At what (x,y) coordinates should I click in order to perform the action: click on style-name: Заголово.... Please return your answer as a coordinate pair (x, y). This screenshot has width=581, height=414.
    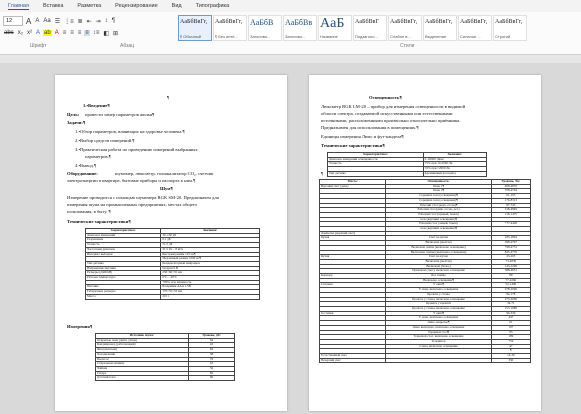
    Looking at the image, I should click on (295, 36).